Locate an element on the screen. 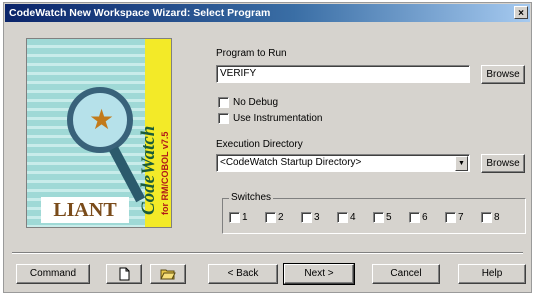 The height and width of the screenshot is (296, 535). switch-number: 6 is located at coordinates (425, 217).